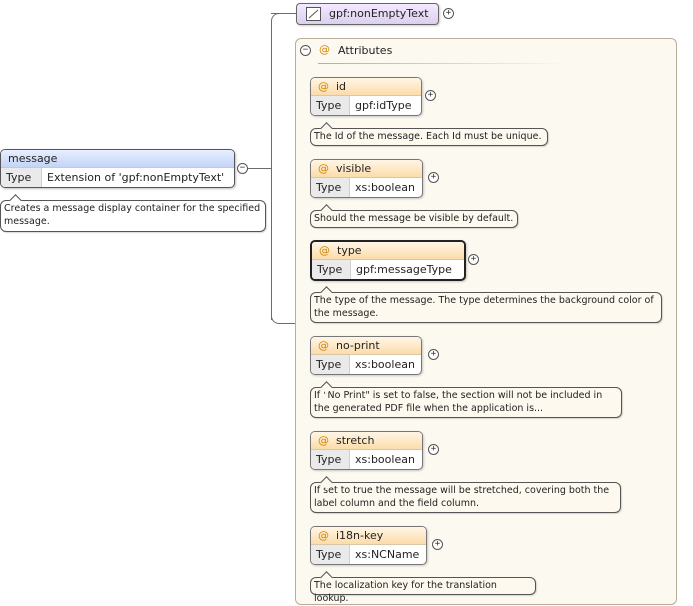  I want to click on type-value: xs:NCName, so click(387, 554).